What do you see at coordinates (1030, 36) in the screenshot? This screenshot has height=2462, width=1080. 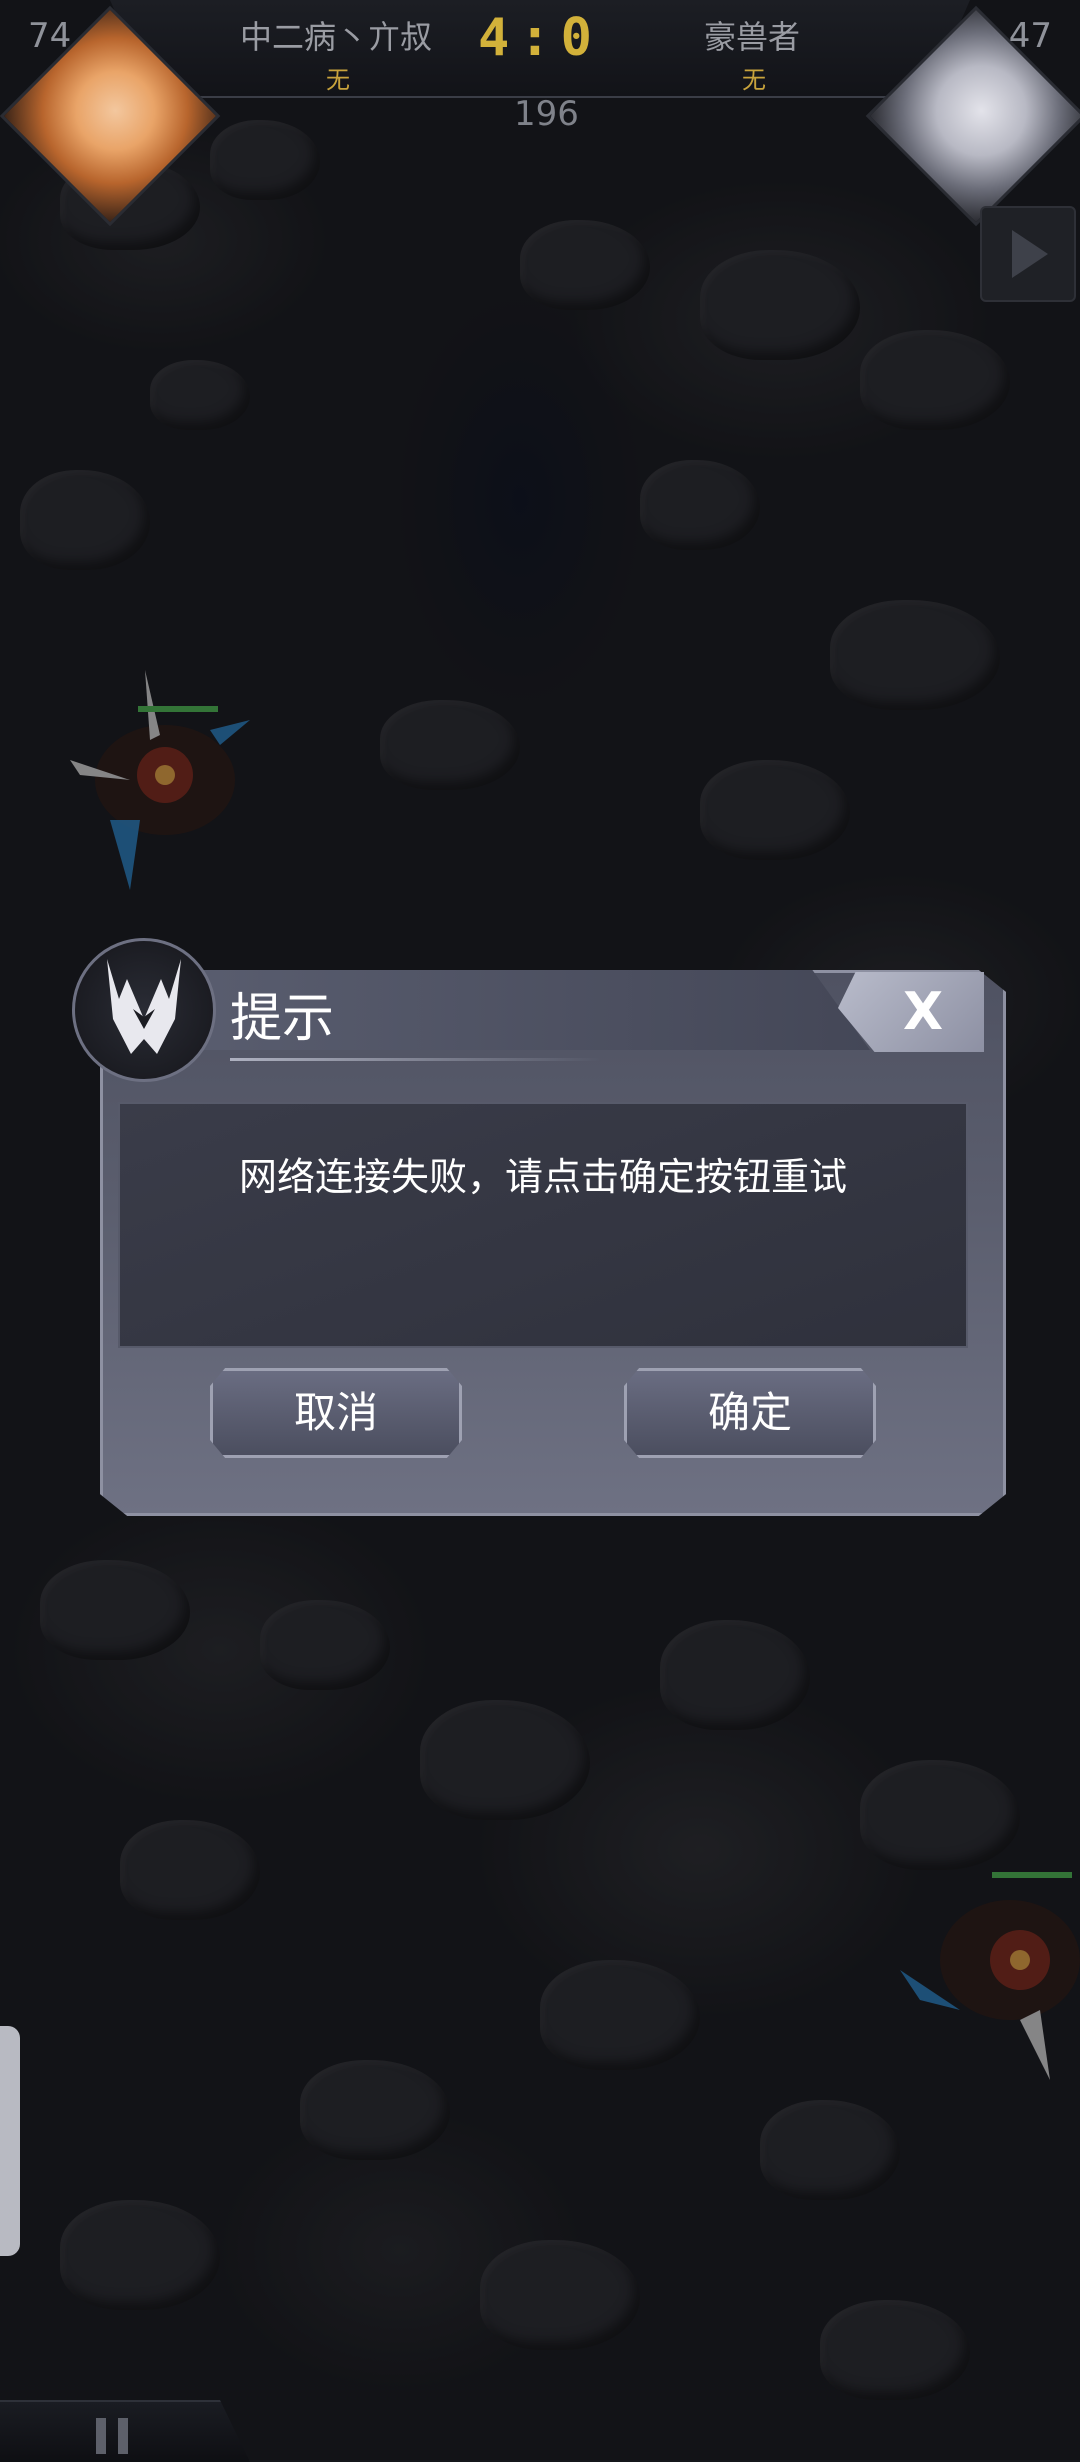 I see `right-player-level: 47` at bounding box center [1030, 36].